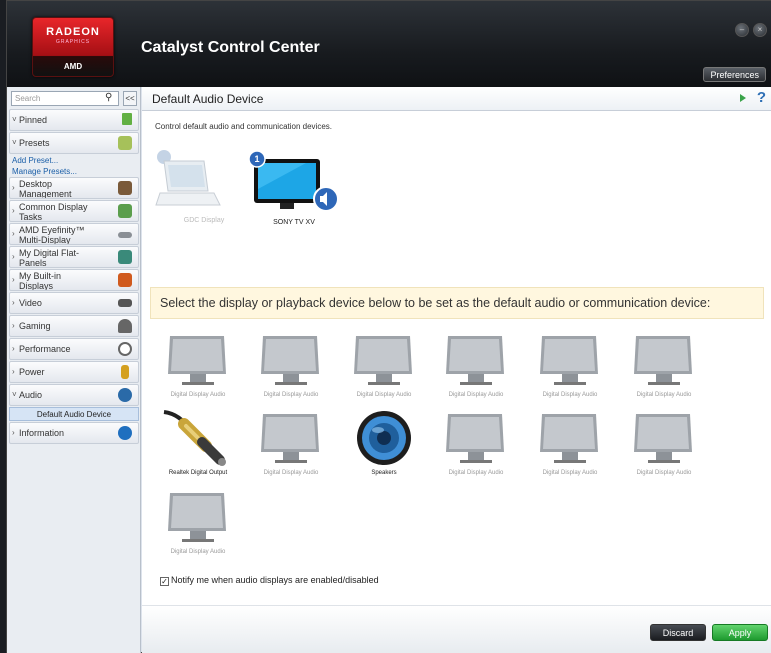 The image size is (771, 653). I want to click on sidebar-item-digital-flat-panels: › My Digital Flat- Panels, so click(74, 257).